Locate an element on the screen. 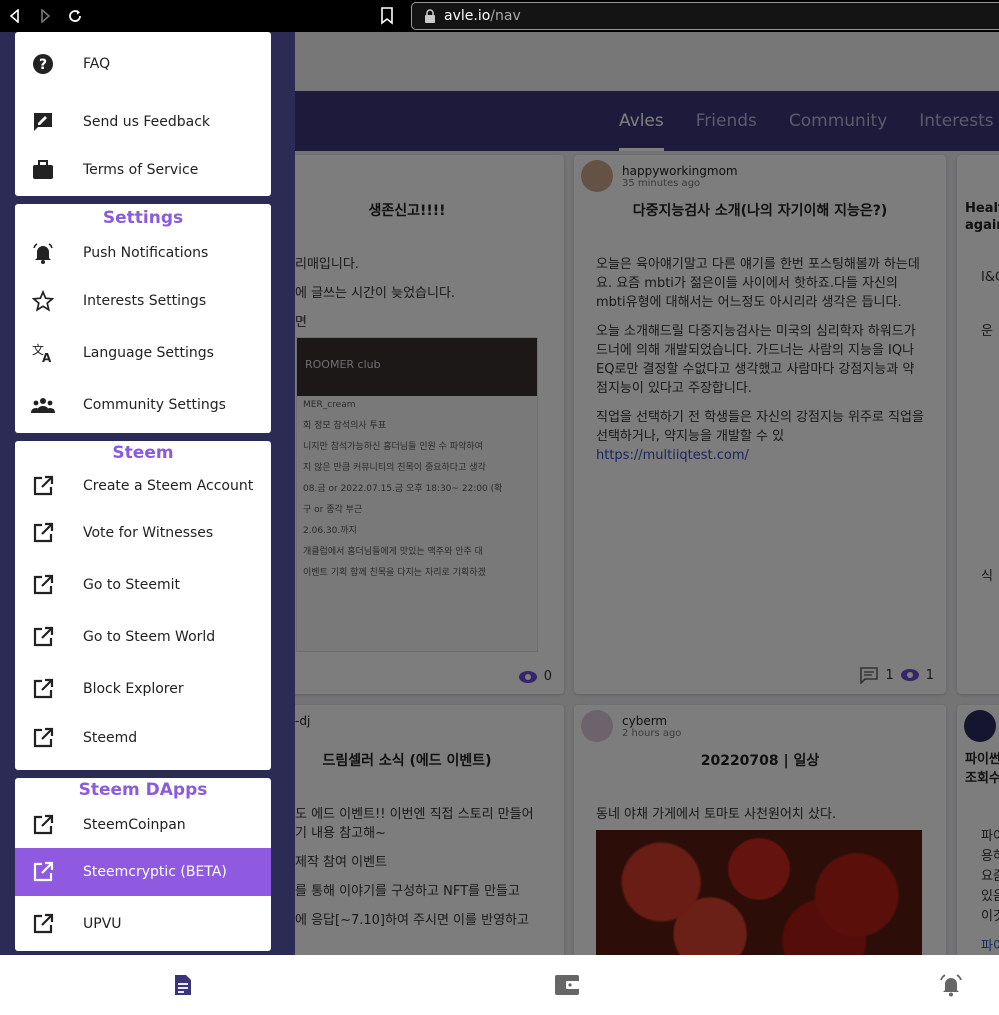 The height and width of the screenshot is (1015, 999). back-button is located at coordinates (15, 16).